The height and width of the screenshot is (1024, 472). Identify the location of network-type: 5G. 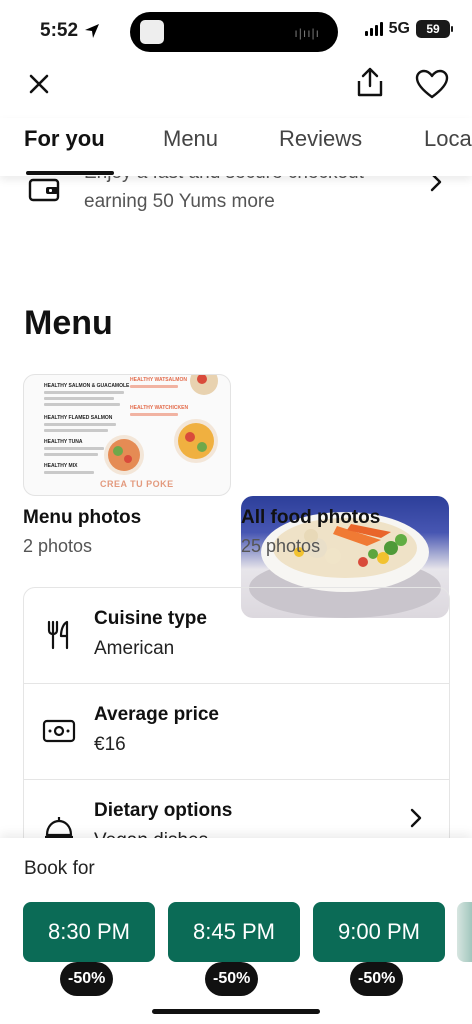
(399, 28).